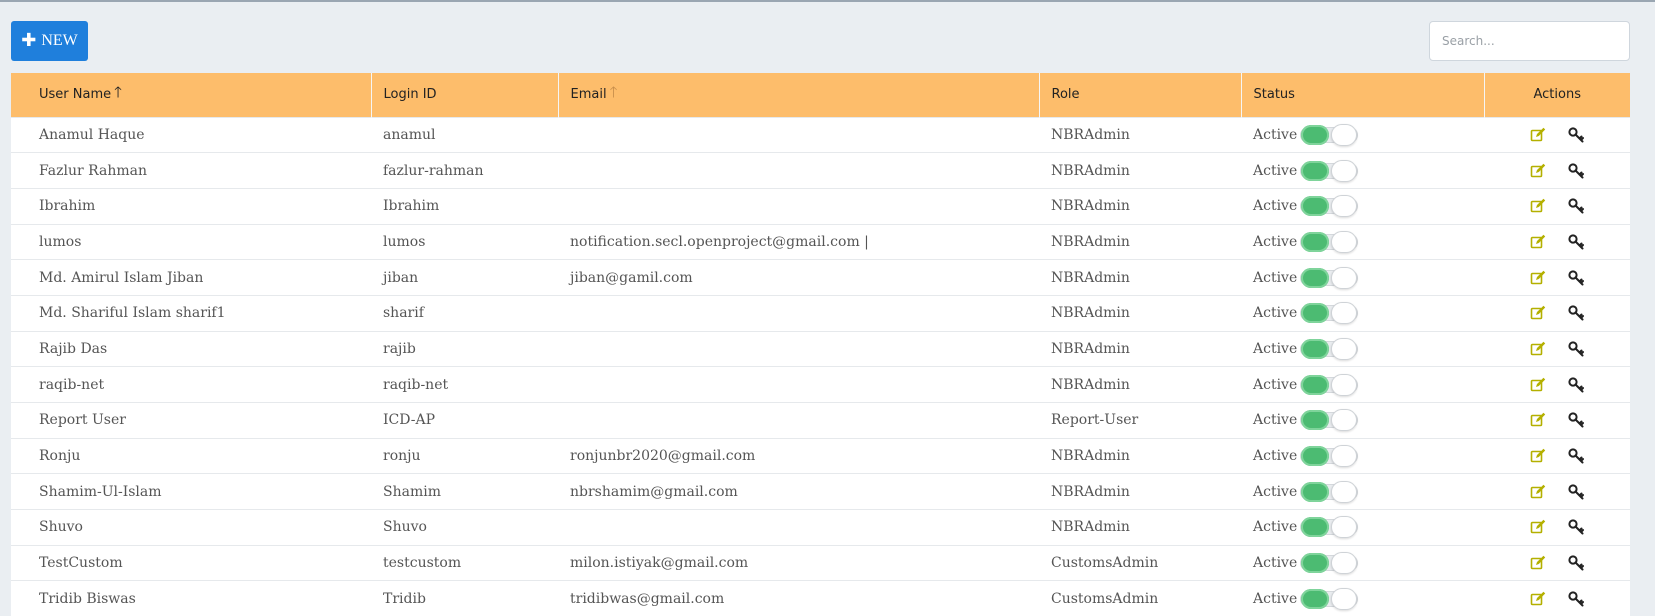  What do you see at coordinates (1139, 95) in the screenshot?
I see `column-header-role: Role` at bounding box center [1139, 95].